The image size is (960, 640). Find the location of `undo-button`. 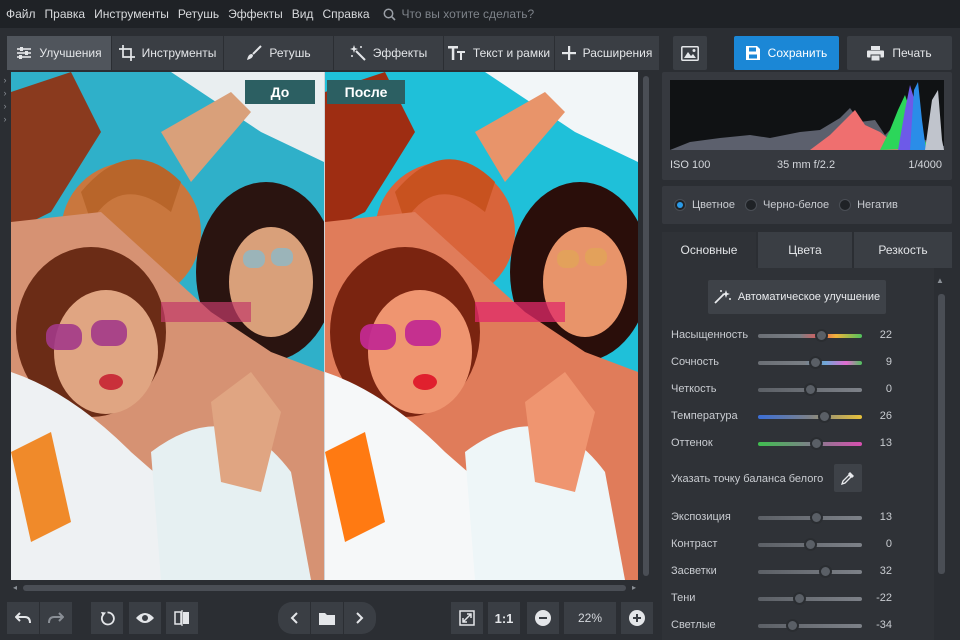

undo-button is located at coordinates (23, 618).